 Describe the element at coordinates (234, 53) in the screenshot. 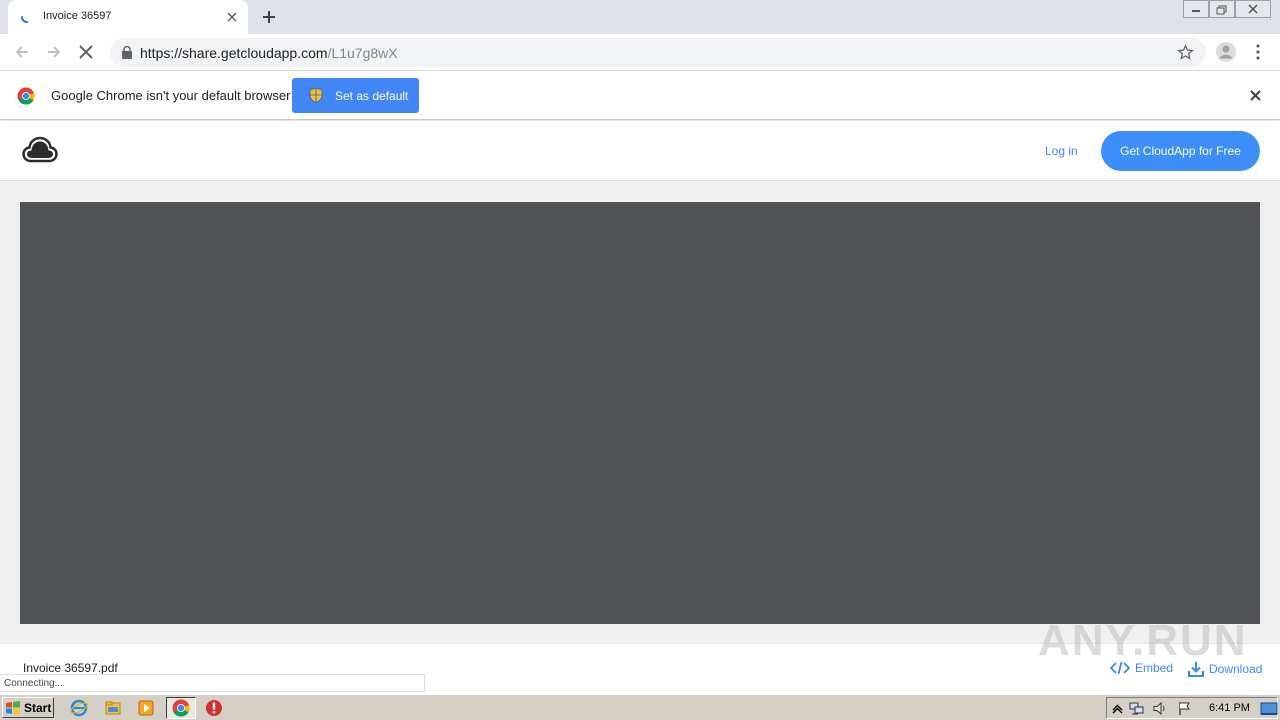

I see `url-host: https://share.getcloudapp.com` at that location.